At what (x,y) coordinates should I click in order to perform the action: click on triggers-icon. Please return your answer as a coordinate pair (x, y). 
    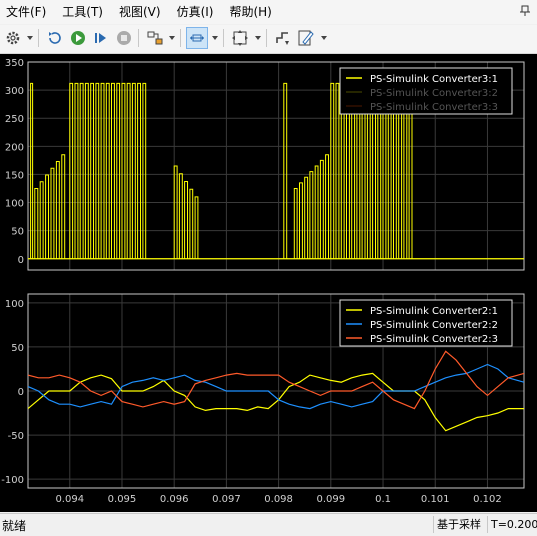
    Looking at the image, I should click on (283, 38).